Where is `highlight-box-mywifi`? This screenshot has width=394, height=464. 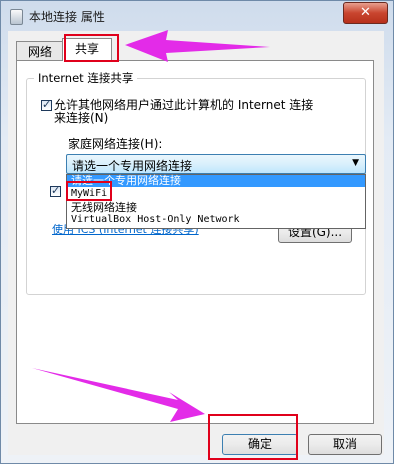
highlight-box-mywifi is located at coordinates (89, 191).